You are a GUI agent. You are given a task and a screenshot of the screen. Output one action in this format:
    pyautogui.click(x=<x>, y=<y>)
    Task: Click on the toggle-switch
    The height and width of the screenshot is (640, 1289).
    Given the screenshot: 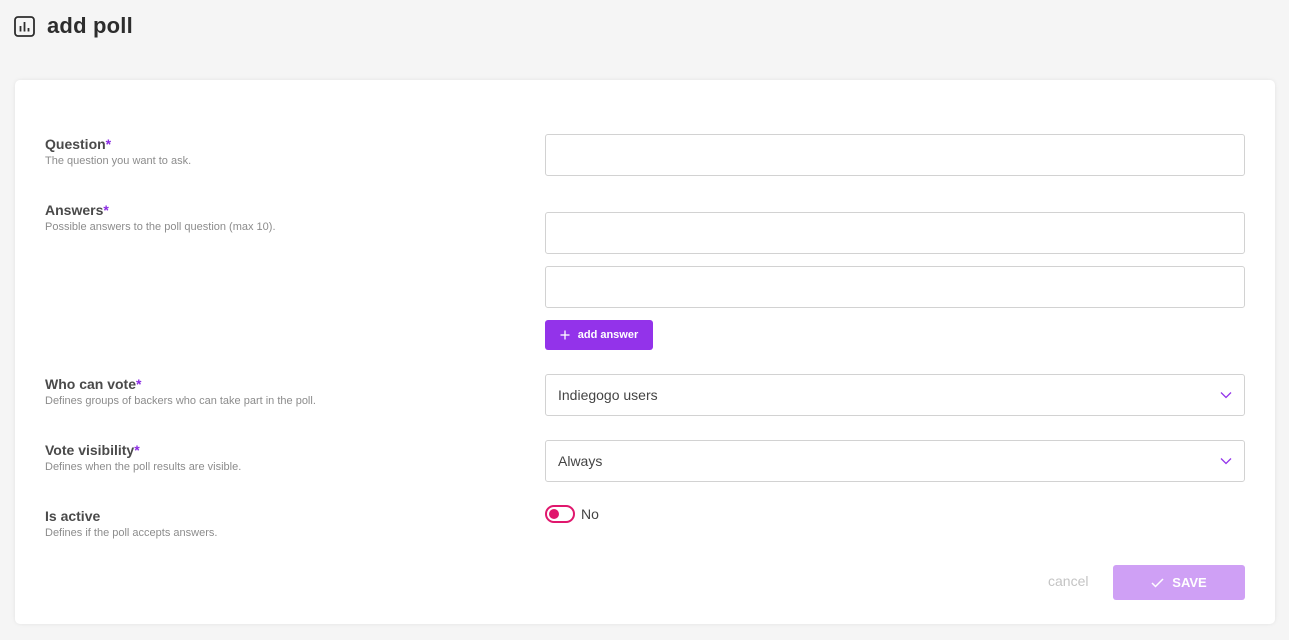 What is the action you would take?
    pyautogui.click(x=560, y=514)
    